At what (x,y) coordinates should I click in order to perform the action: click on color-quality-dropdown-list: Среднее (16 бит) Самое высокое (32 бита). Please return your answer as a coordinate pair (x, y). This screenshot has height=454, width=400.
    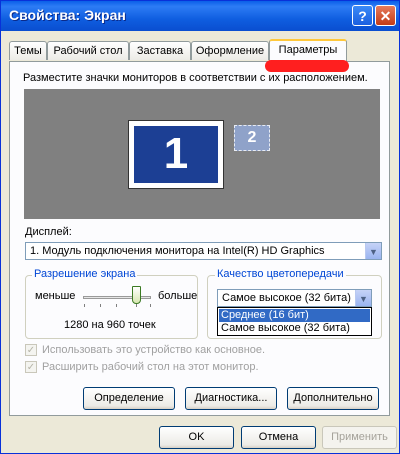
    Looking at the image, I should click on (294, 321).